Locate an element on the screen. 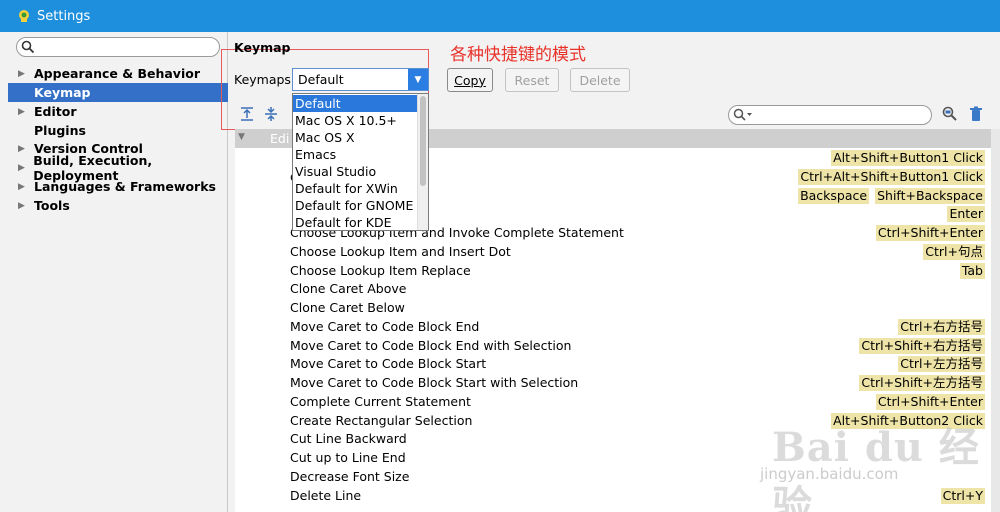  action-shortcuts: Ctrl+Shift+右方括号 is located at coordinates (922, 345).